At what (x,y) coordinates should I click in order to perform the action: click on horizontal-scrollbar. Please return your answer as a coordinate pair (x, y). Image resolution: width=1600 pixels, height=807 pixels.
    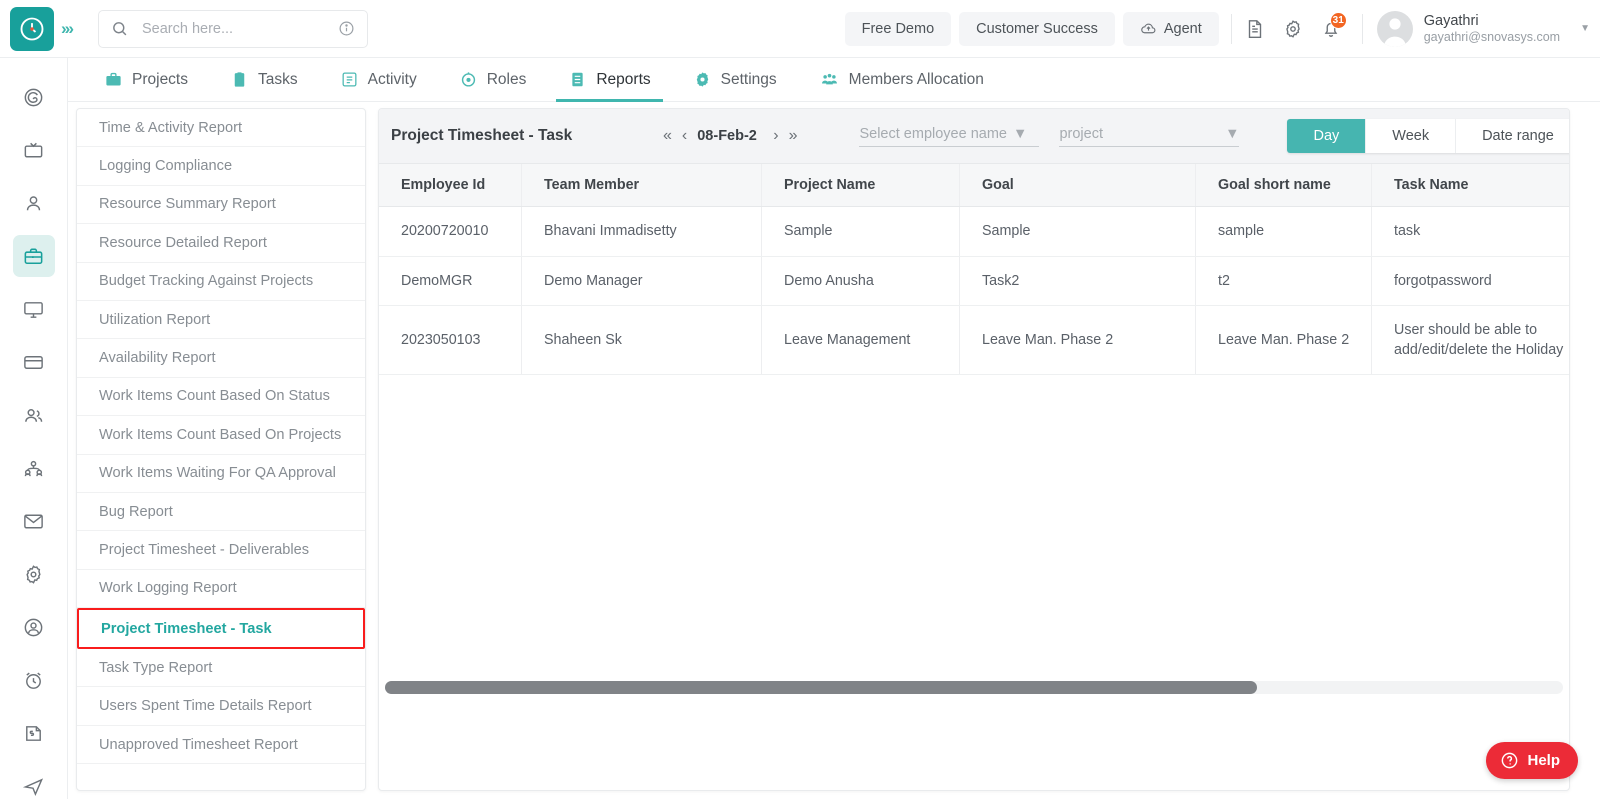
    Looking at the image, I should click on (974, 687).